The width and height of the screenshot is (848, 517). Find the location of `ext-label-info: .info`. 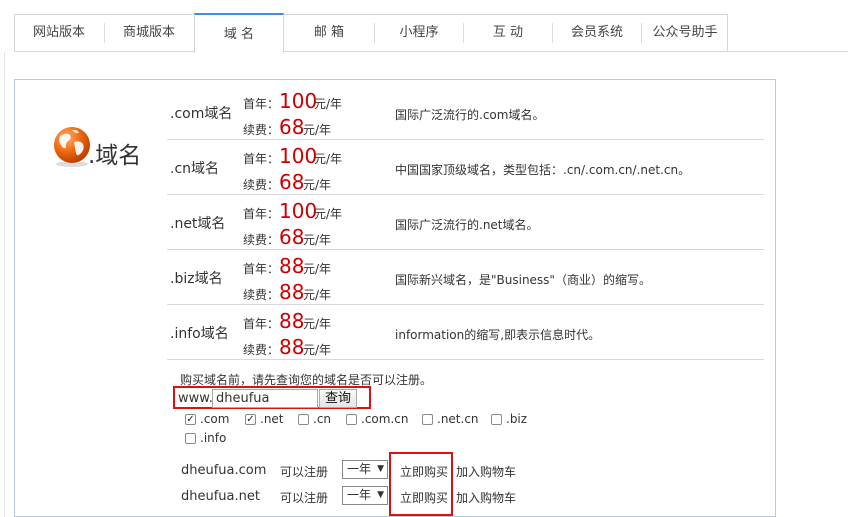

ext-label-info: .info is located at coordinates (213, 438).